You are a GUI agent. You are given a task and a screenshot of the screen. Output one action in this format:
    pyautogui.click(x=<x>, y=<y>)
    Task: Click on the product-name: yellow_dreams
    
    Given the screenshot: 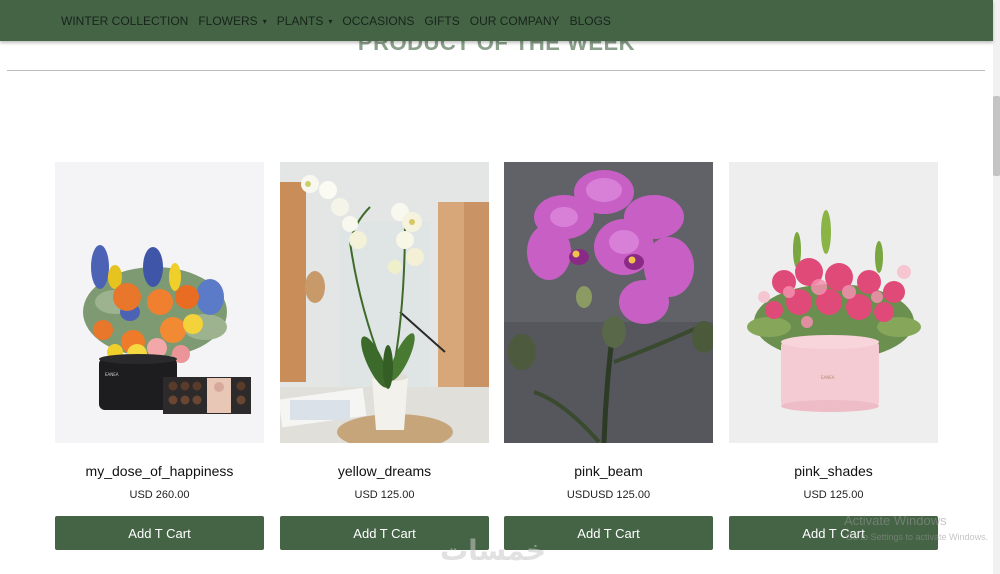 What is the action you would take?
    pyautogui.click(x=384, y=471)
    